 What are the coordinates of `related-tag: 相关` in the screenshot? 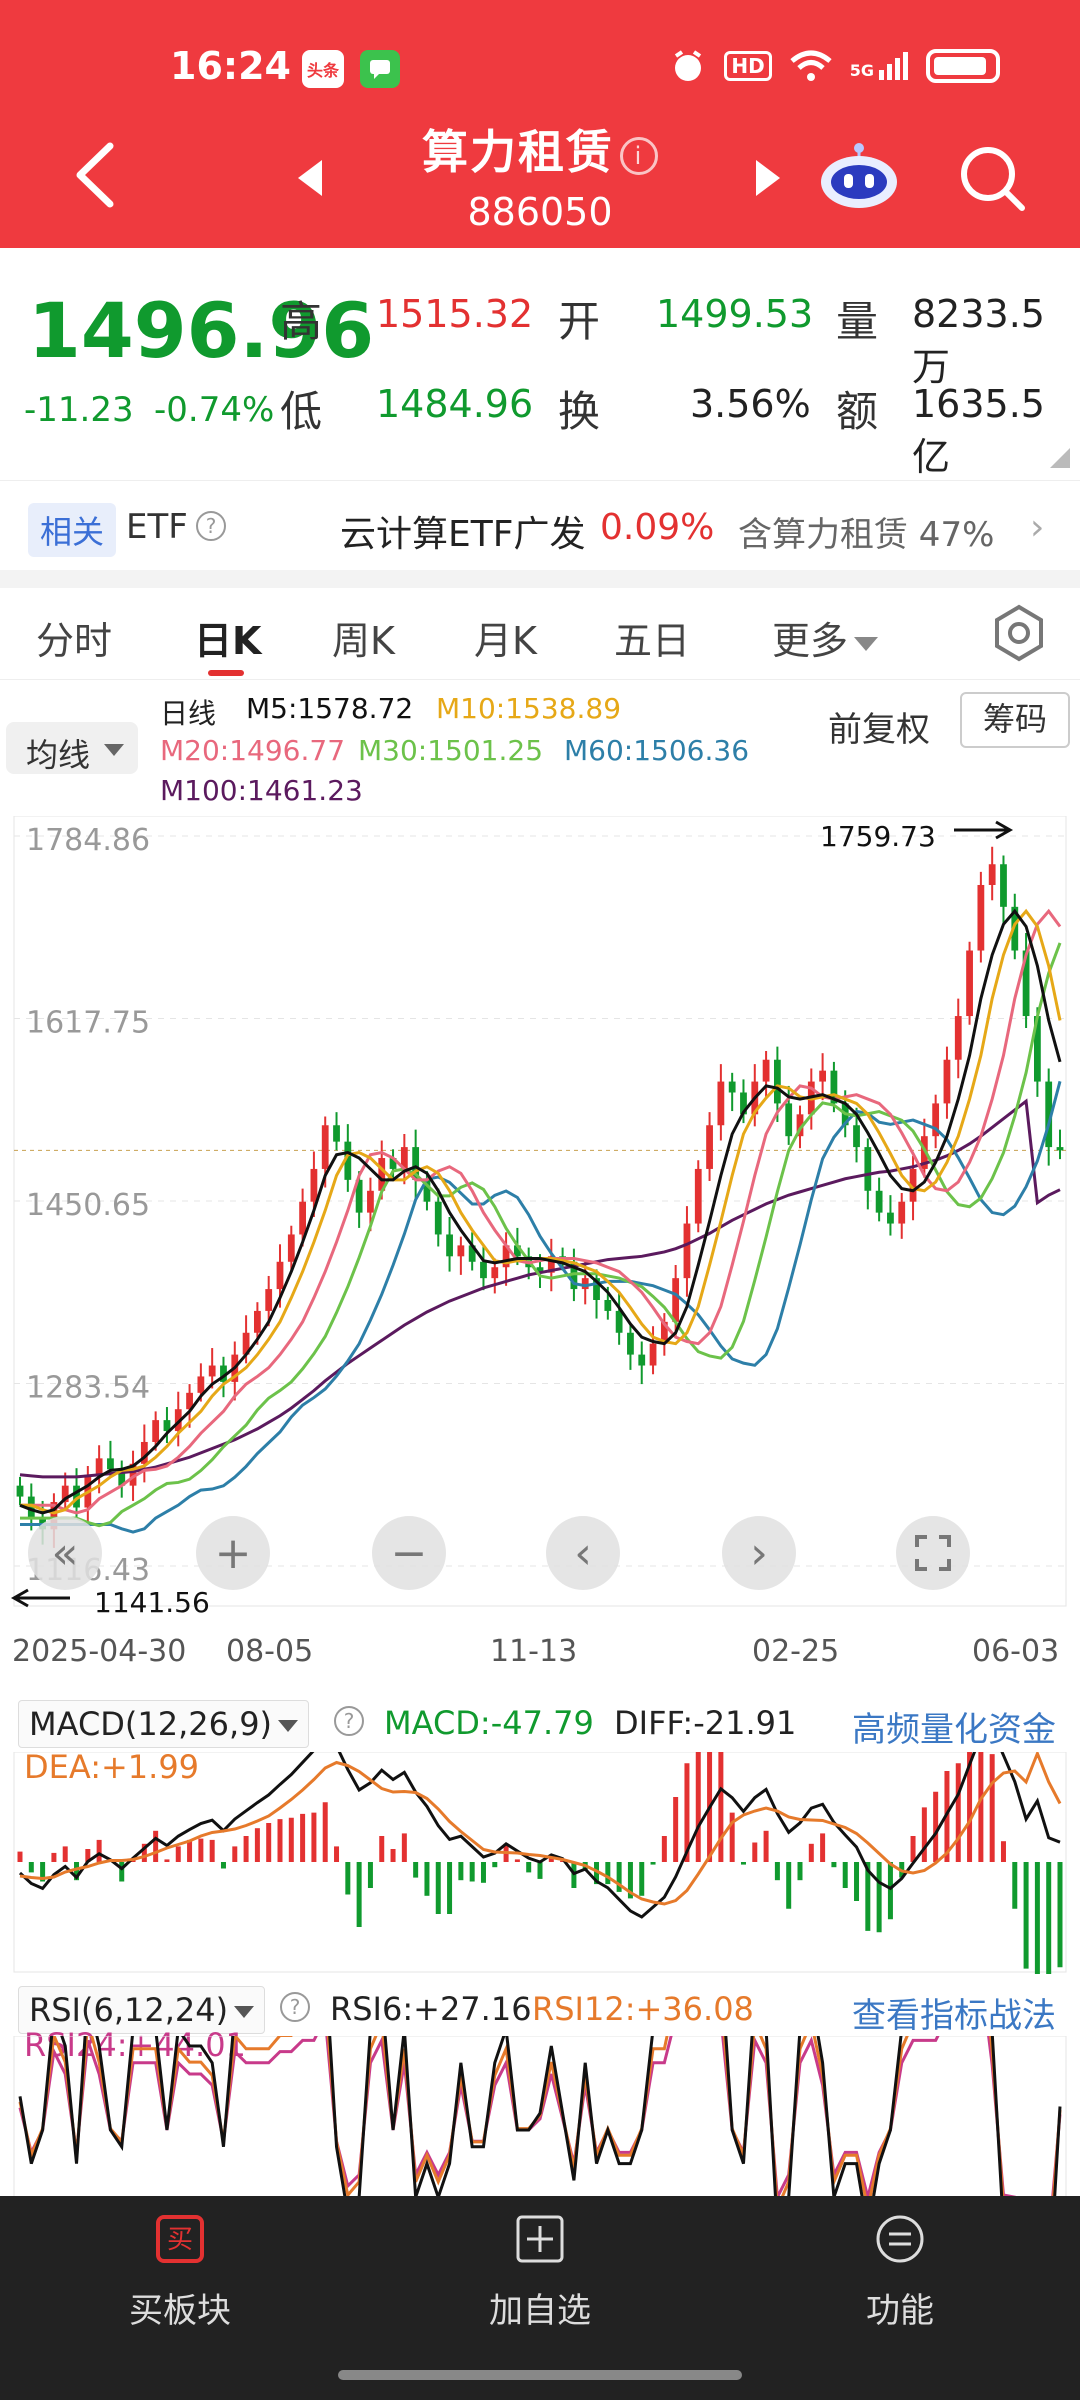 It's located at (72, 530).